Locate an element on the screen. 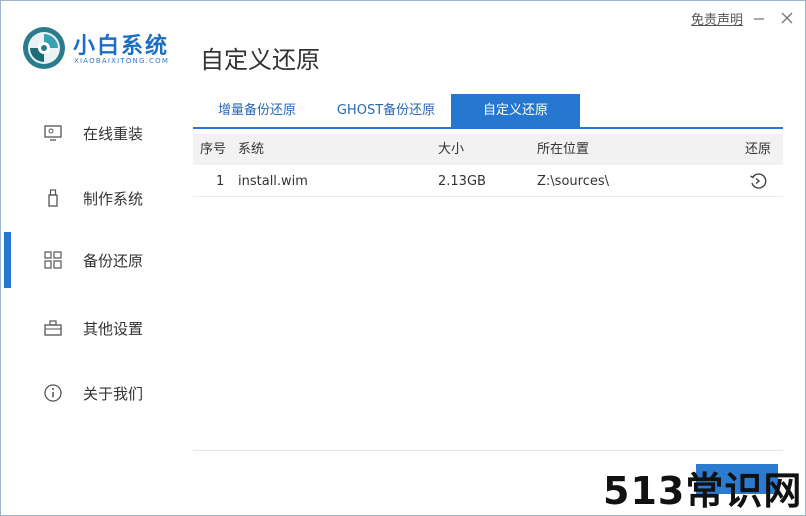 This screenshot has height=516, width=806. grid-restore-icon is located at coordinates (53, 260).